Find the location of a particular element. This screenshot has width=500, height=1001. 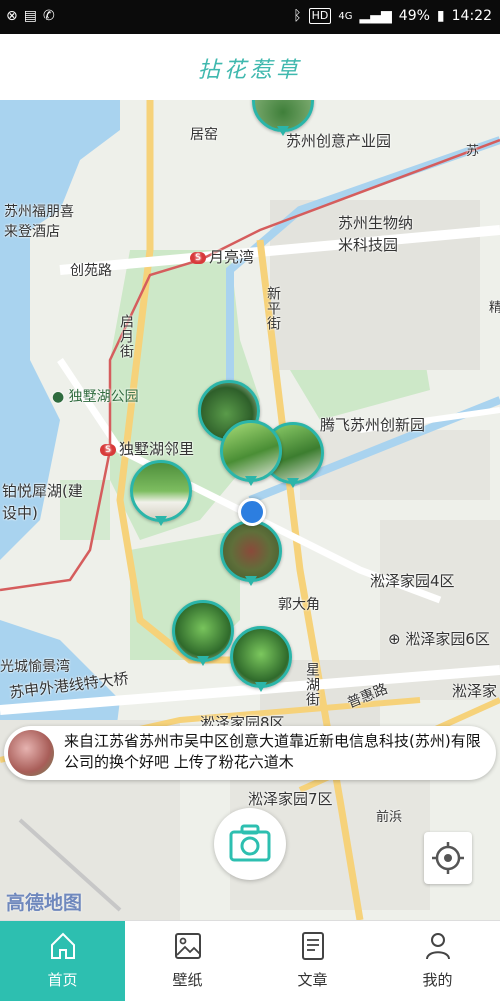

station-name: 月亮湾 is located at coordinates (232, 257).